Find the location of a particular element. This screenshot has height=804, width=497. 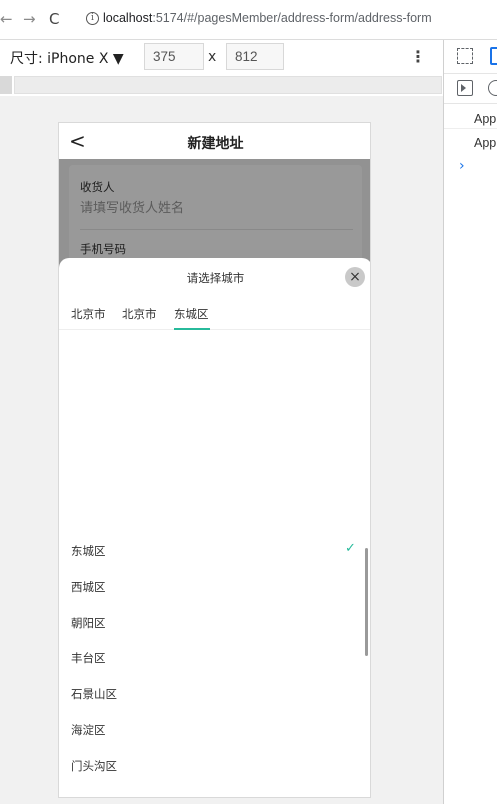

sidebar-toggle-icon is located at coordinates (465, 88).